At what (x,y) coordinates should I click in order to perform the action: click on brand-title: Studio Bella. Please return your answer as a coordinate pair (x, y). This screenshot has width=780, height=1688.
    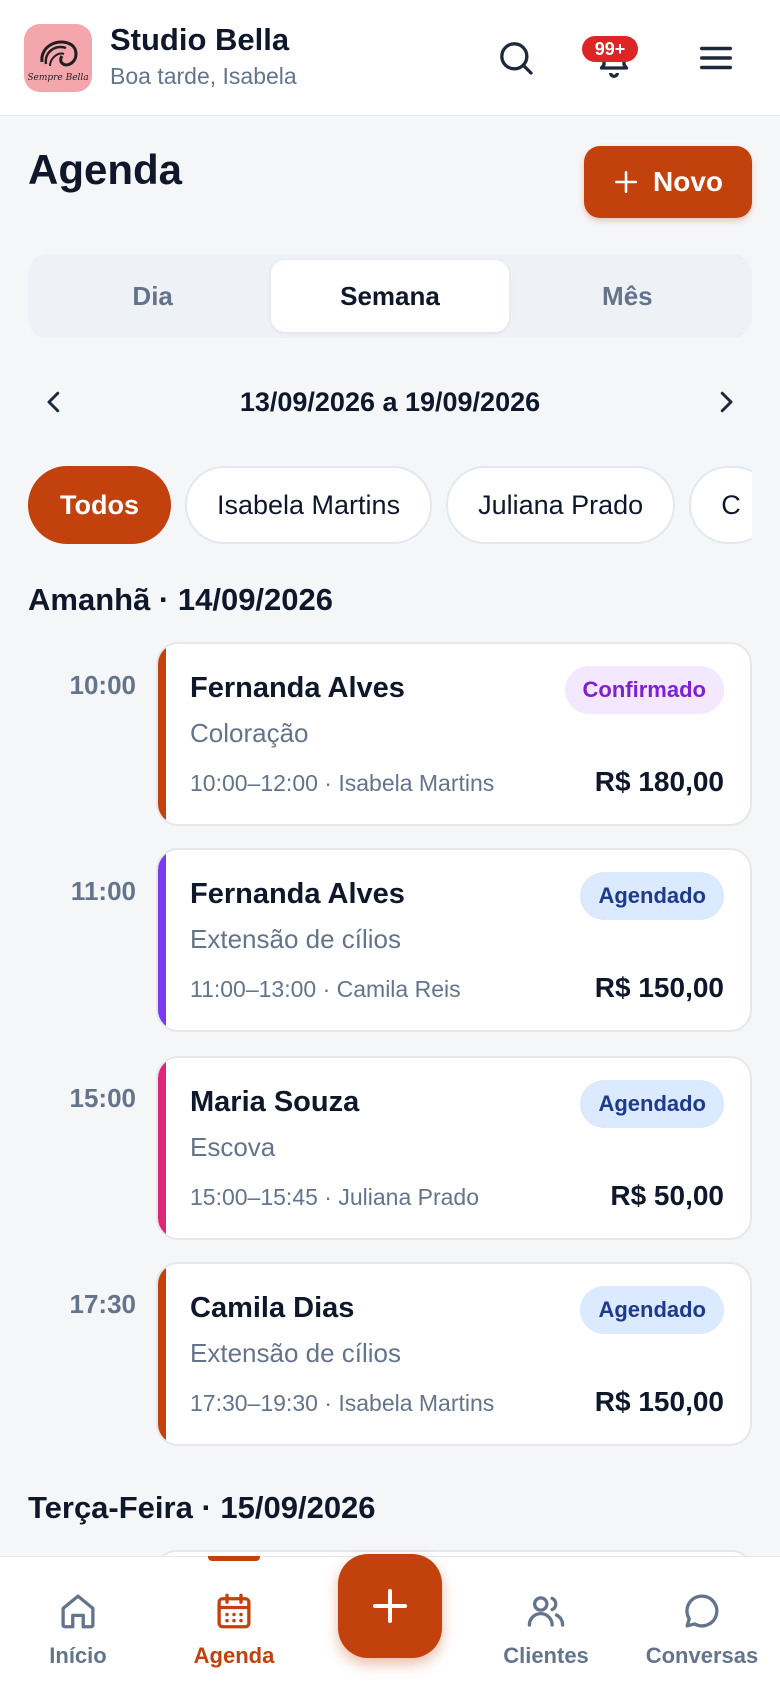
    Looking at the image, I should click on (200, 39).